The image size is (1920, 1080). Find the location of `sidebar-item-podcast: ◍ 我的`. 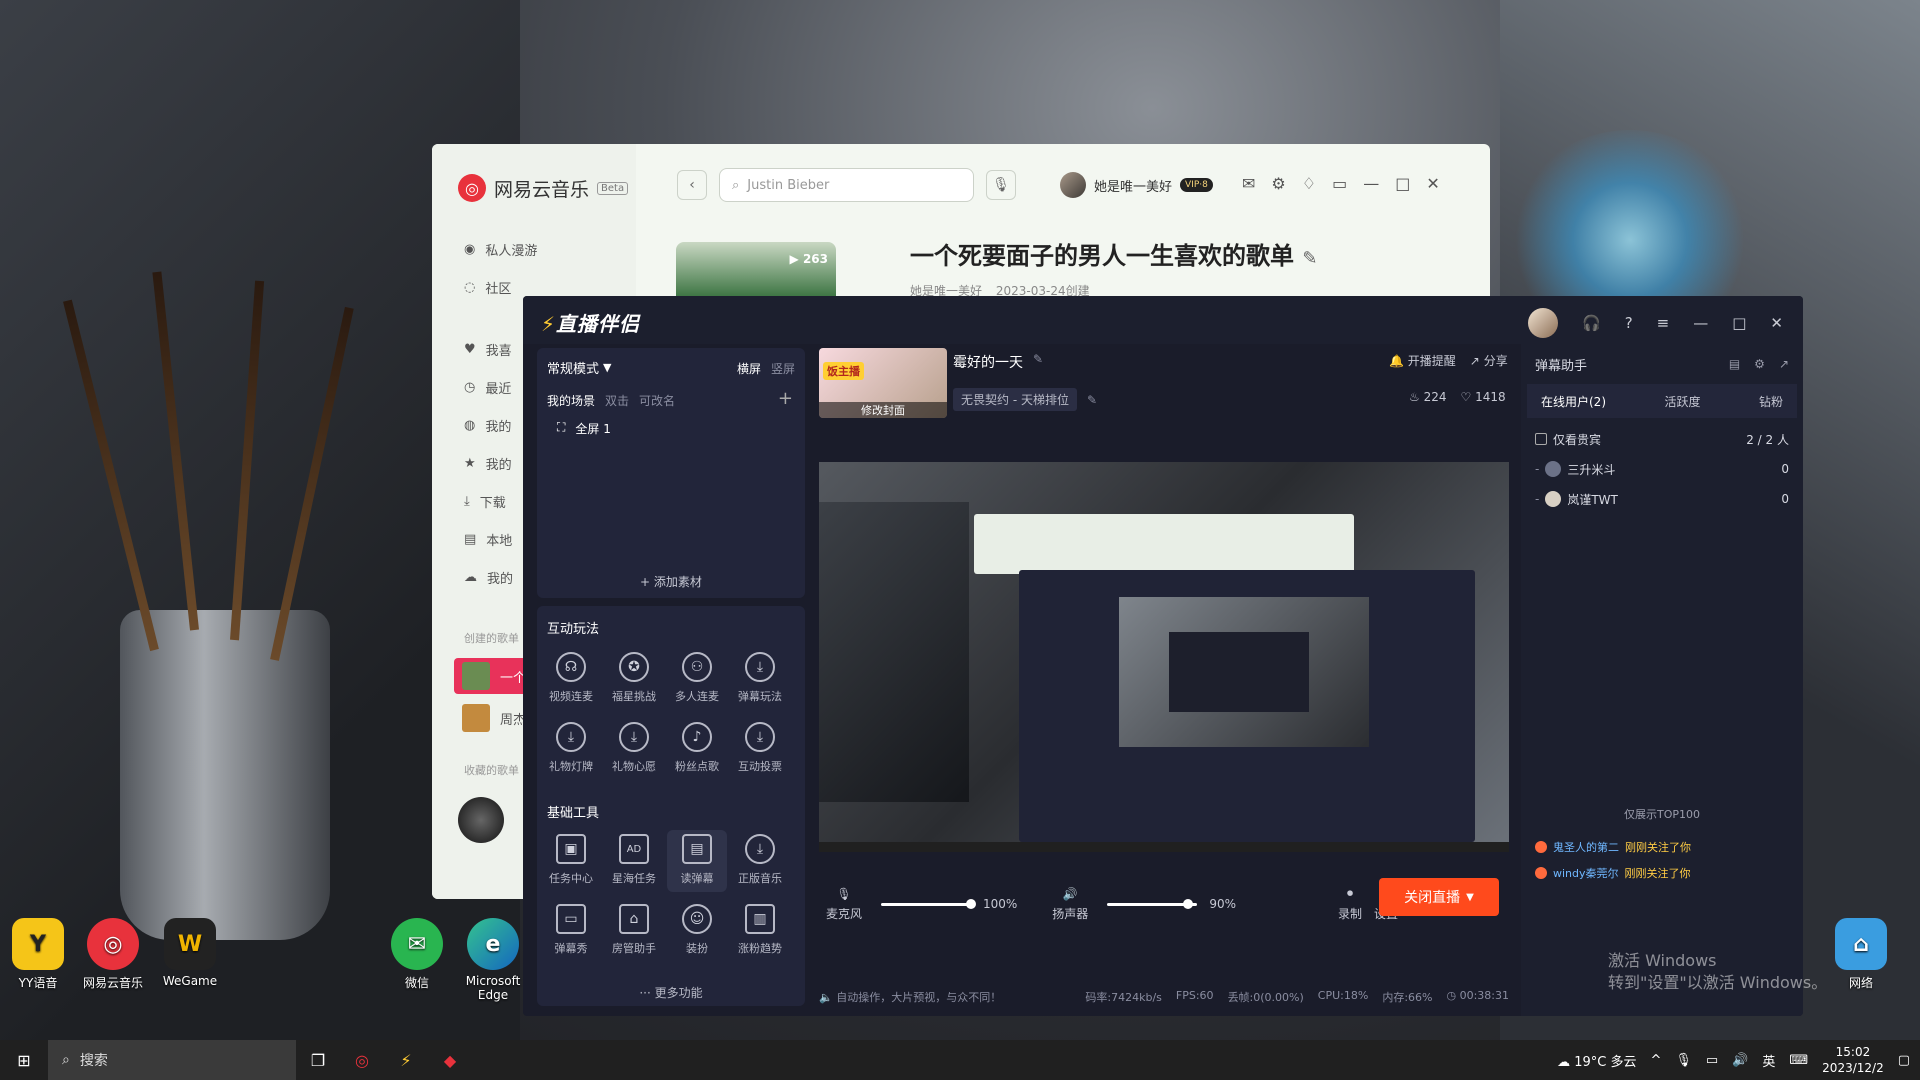

sidebar-item-podcast: ◍ 我的 is located at coordinates (487, 425).